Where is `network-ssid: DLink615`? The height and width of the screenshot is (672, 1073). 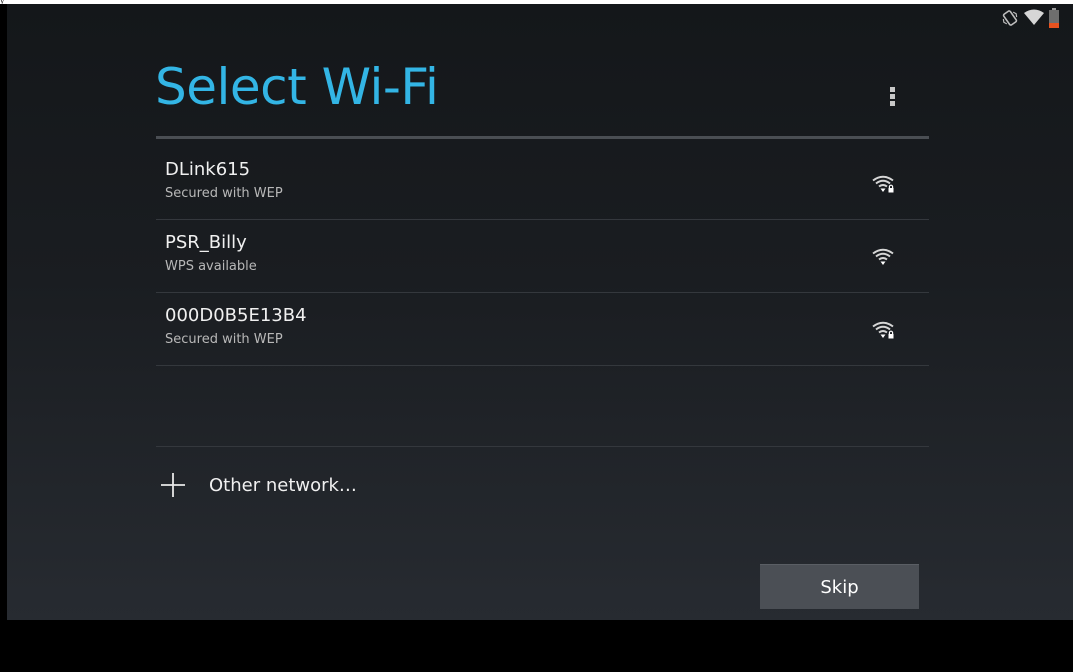 network-ssid: DLink615 is located at coordinates (208, 169).